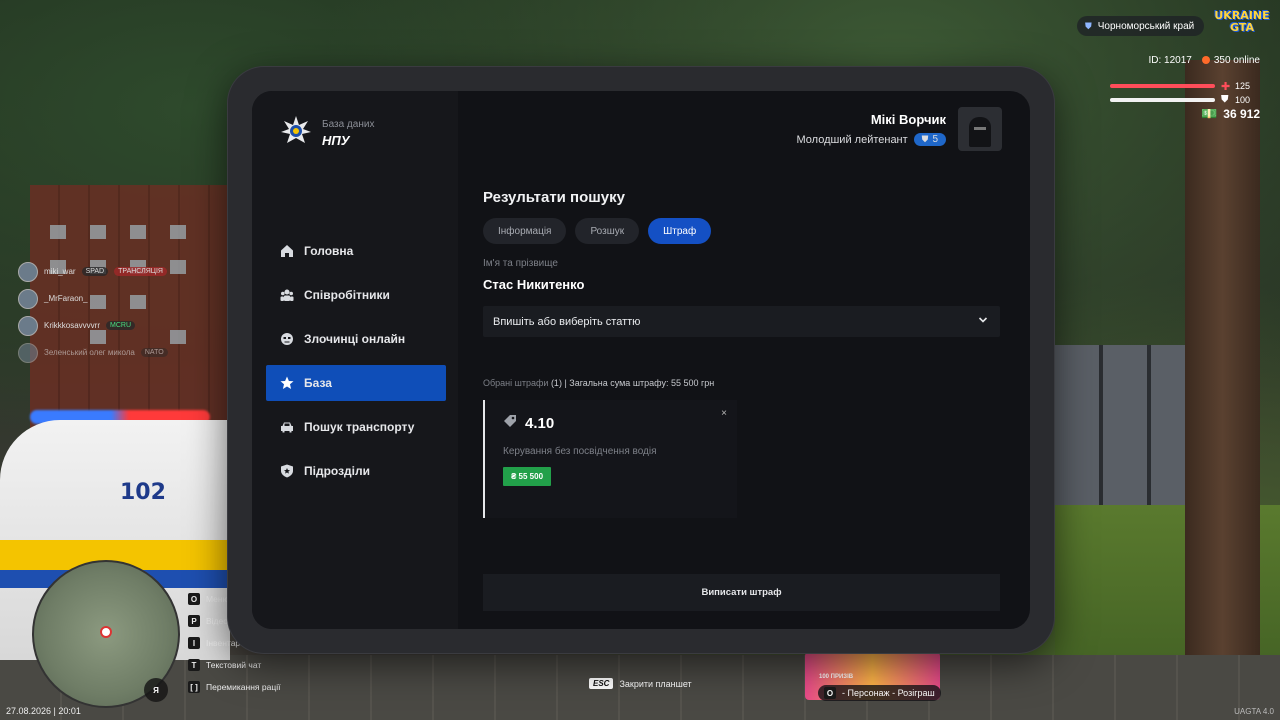 The width and height of the screenshot is (1280, 720). I want to click on home-icon, so click(287, 251).